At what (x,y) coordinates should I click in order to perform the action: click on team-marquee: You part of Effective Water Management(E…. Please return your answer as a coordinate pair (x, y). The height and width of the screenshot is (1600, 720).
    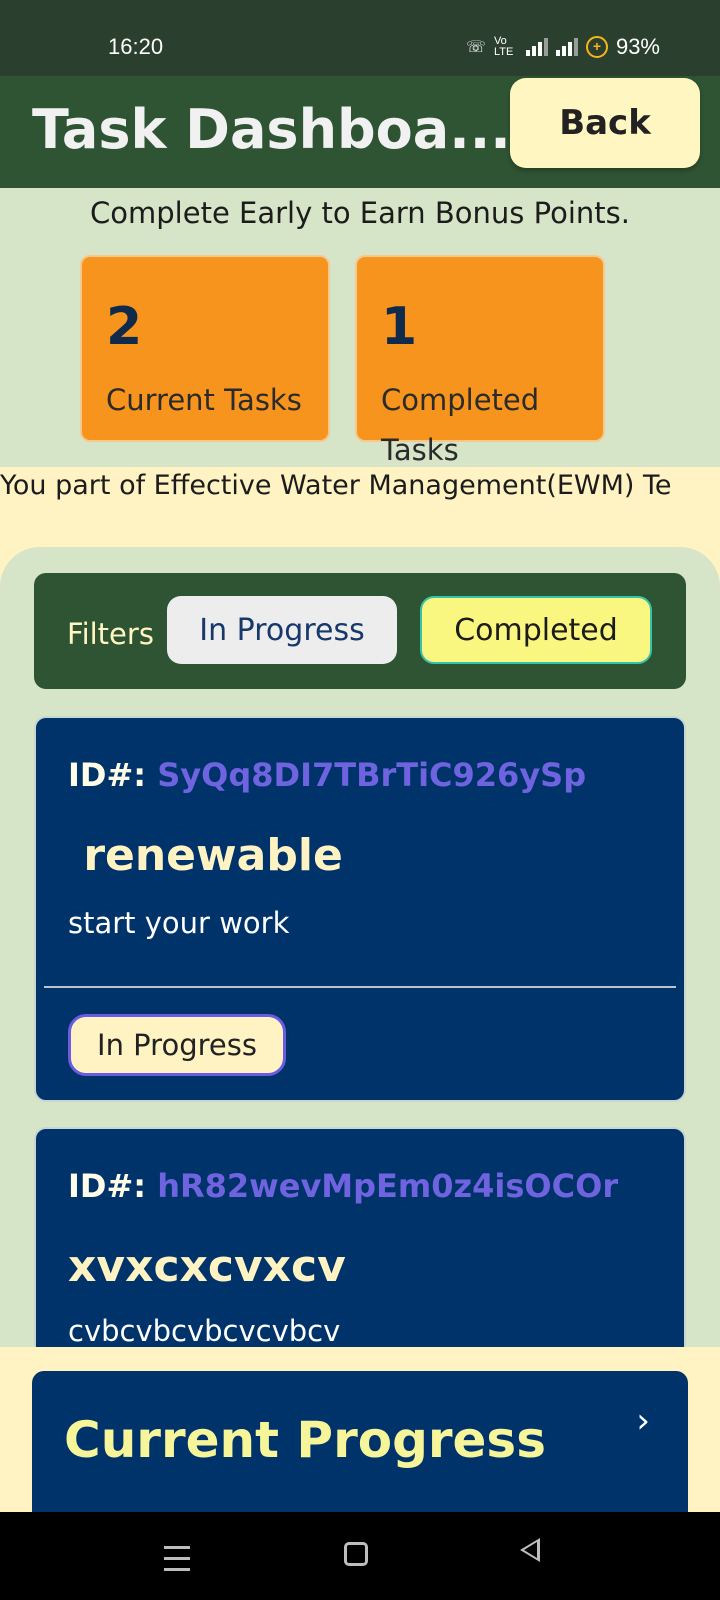
    Looking at the image, I should click on (336, 485).